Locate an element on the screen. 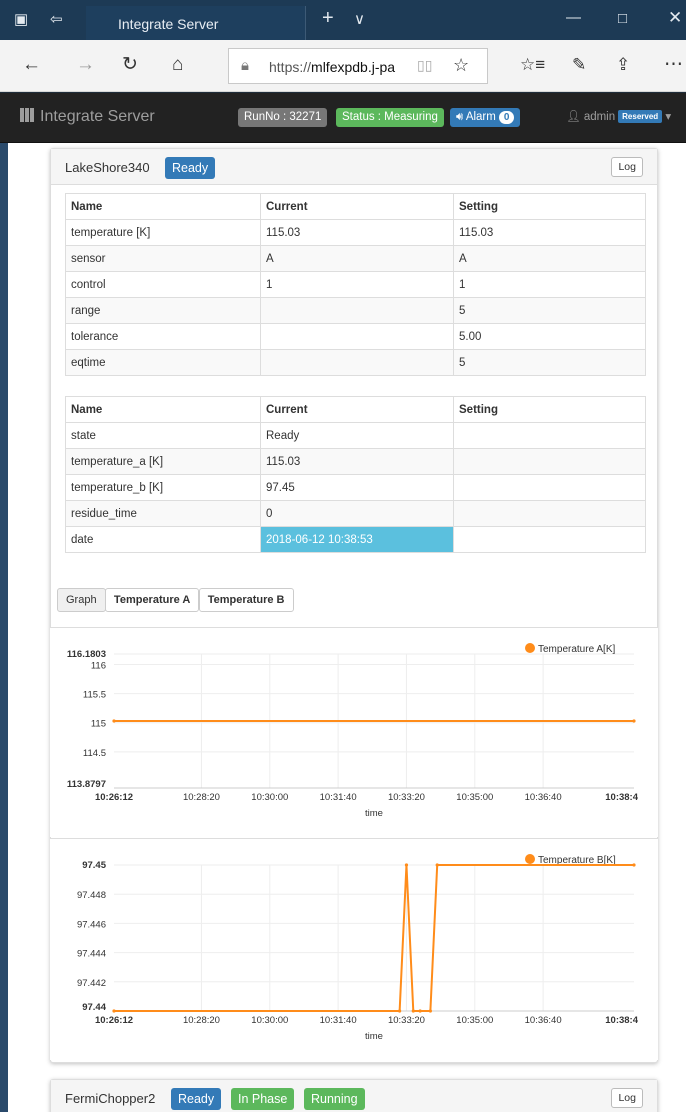 This screenshot has width=686, height=1112. set-aside-tabs-icon: ⇦ is located at coordinates (56, 20).